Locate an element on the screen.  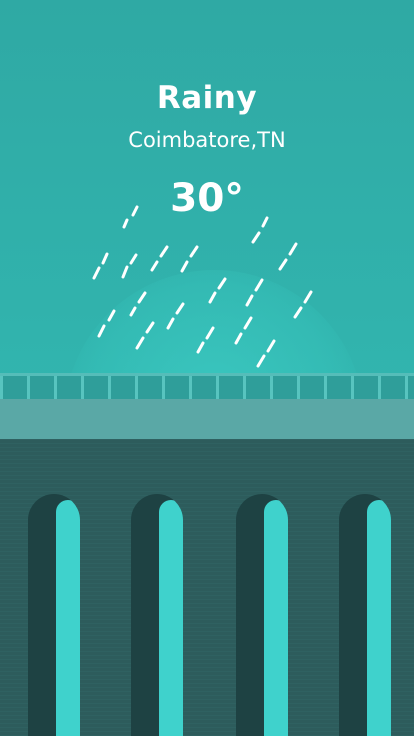
railing-bars is located at coordinates (207, 387).